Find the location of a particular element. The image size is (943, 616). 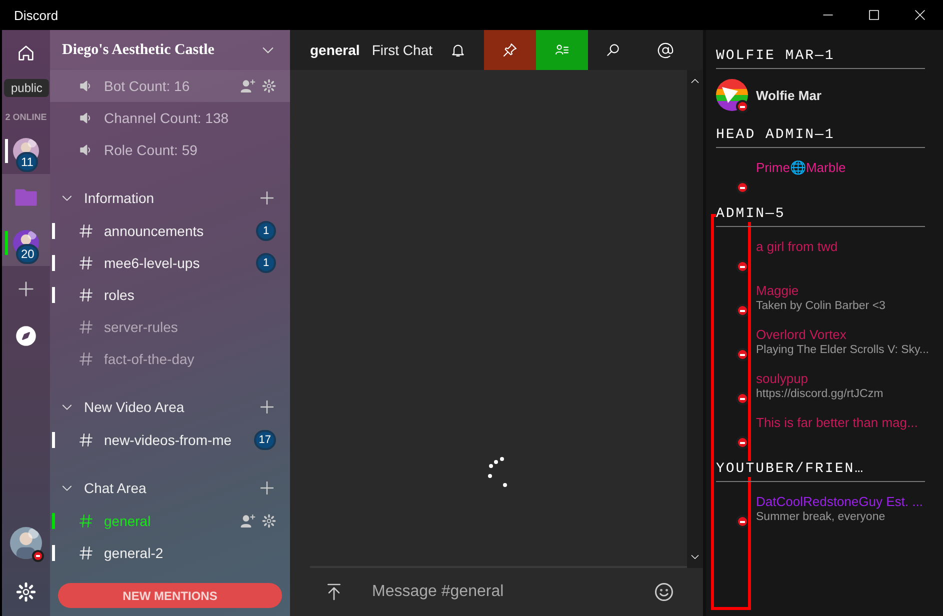

server-icon: 11 is located at coordinates (26, 151).